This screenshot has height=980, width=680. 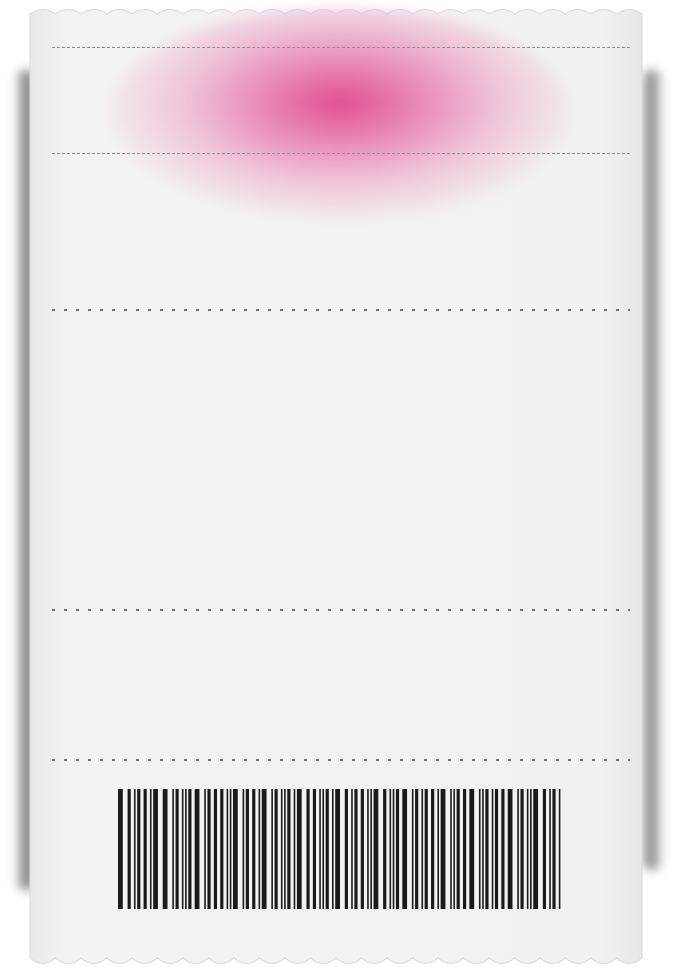 I want to click on barcode, so click(x=339, y=849).